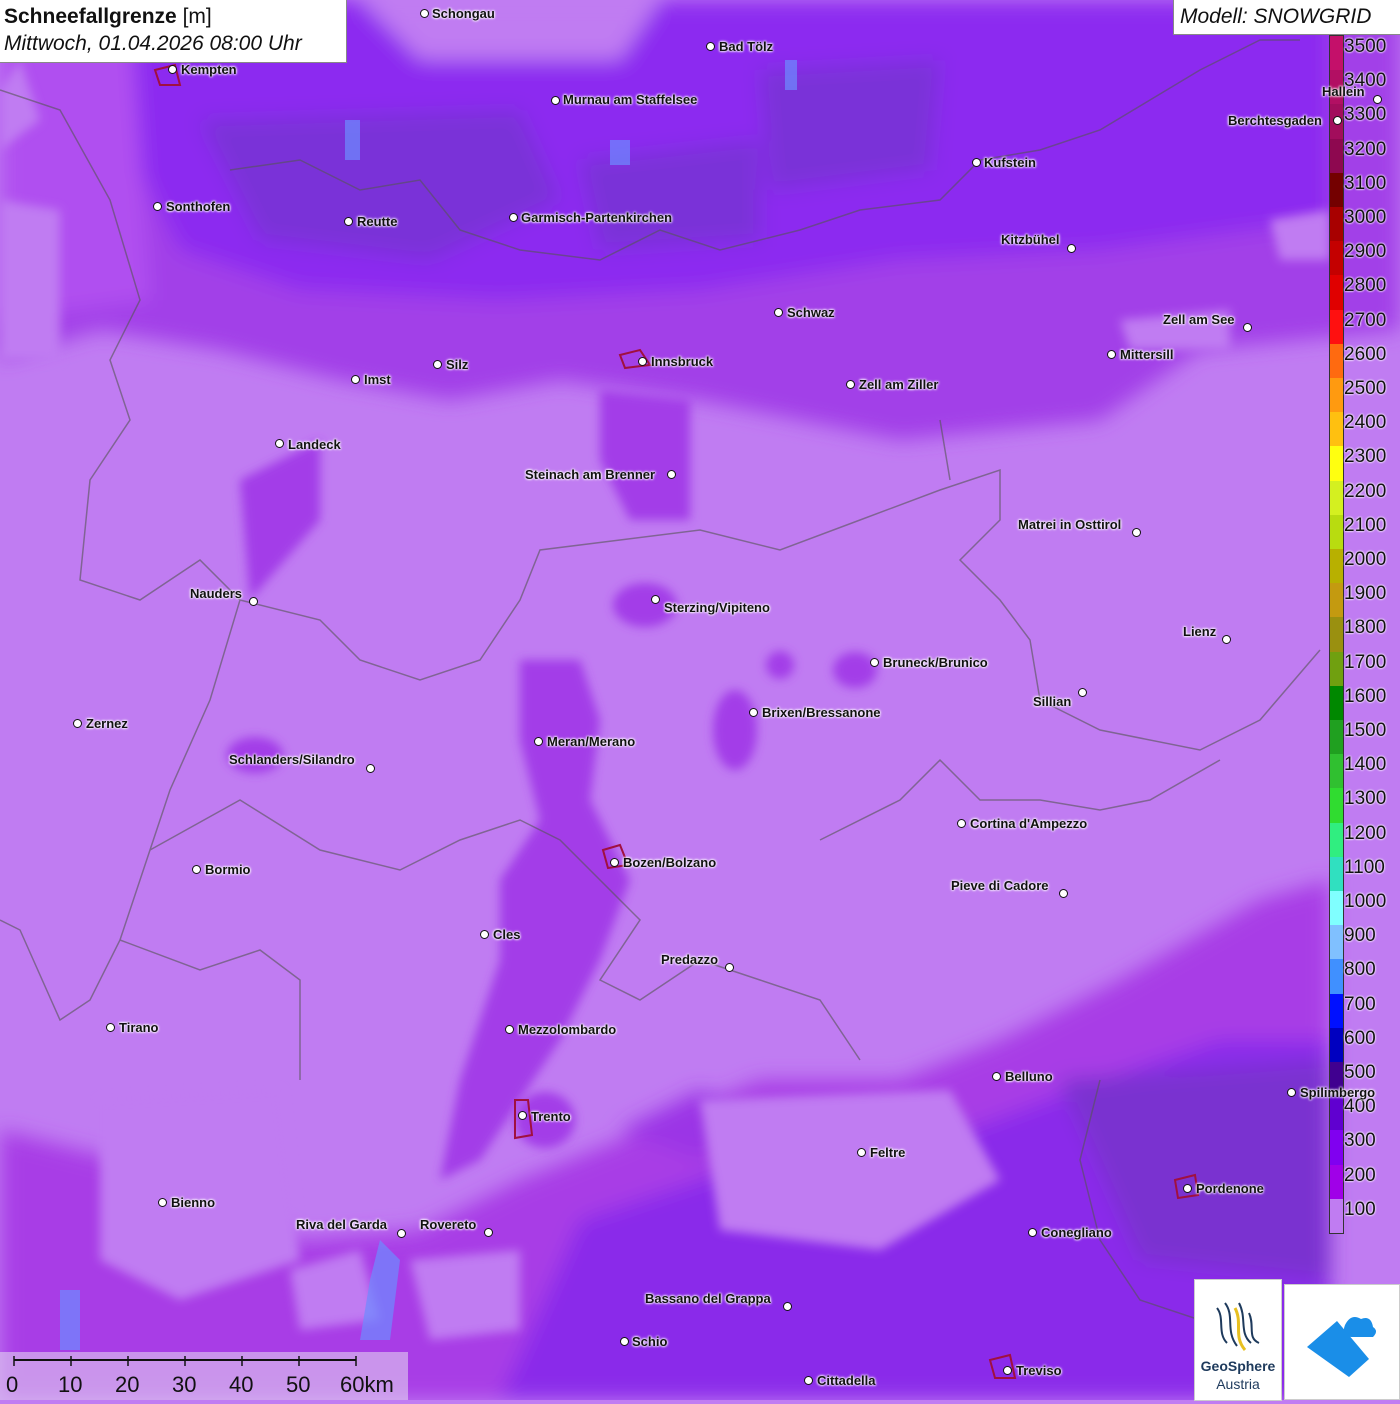 This screenshot has height=1404, width=1400. Describe the element at coordinates (1365, 217) in the screenshot. I see `legend-label: 3000` at that location.